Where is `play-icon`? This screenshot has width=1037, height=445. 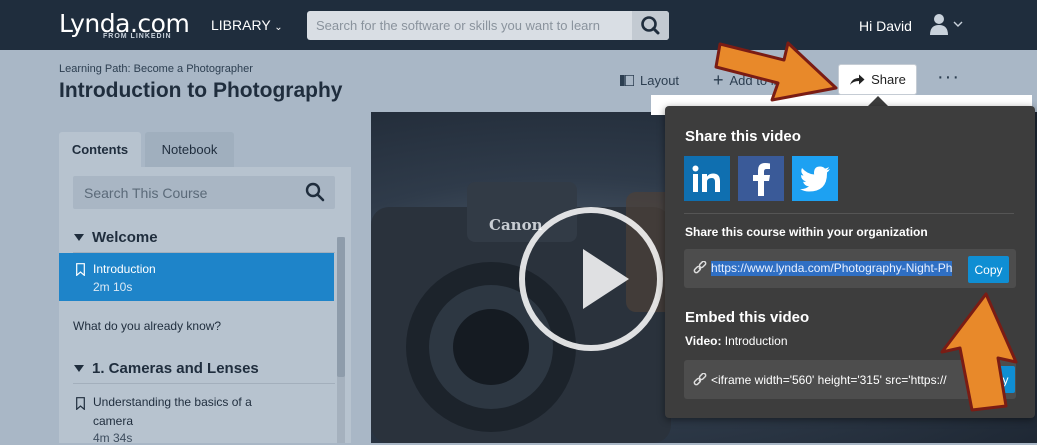
play-icon is located at coordinates (606, 279).